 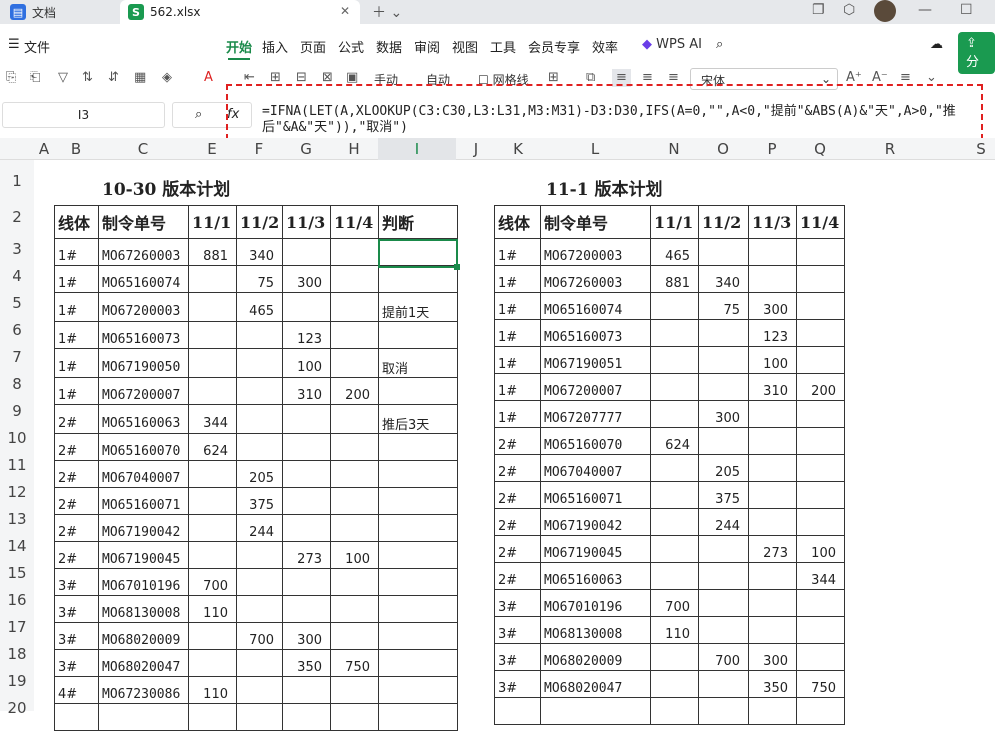 I want to click on fill-handle, so click(x=457, y=267).